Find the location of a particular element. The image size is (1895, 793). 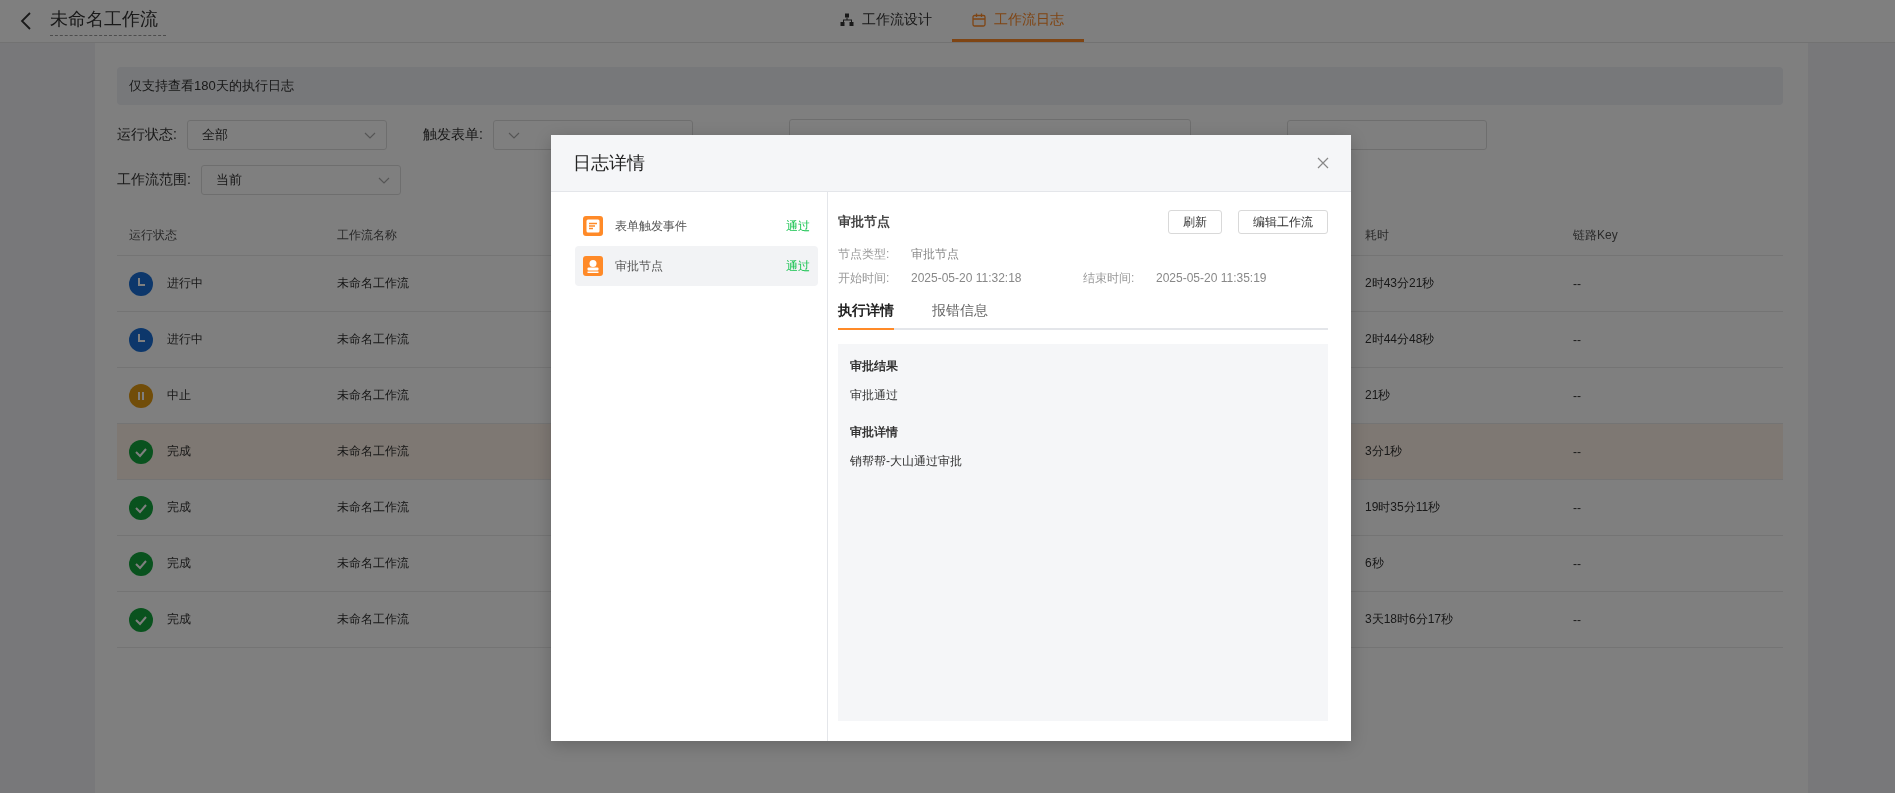

column-header: 工作流名称 is located at coordinates (367, 235).